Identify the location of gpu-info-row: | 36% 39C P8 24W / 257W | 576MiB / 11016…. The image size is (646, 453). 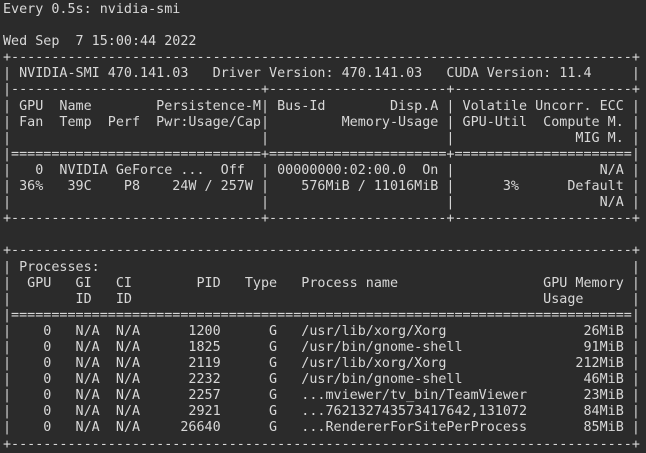
(321, 187).